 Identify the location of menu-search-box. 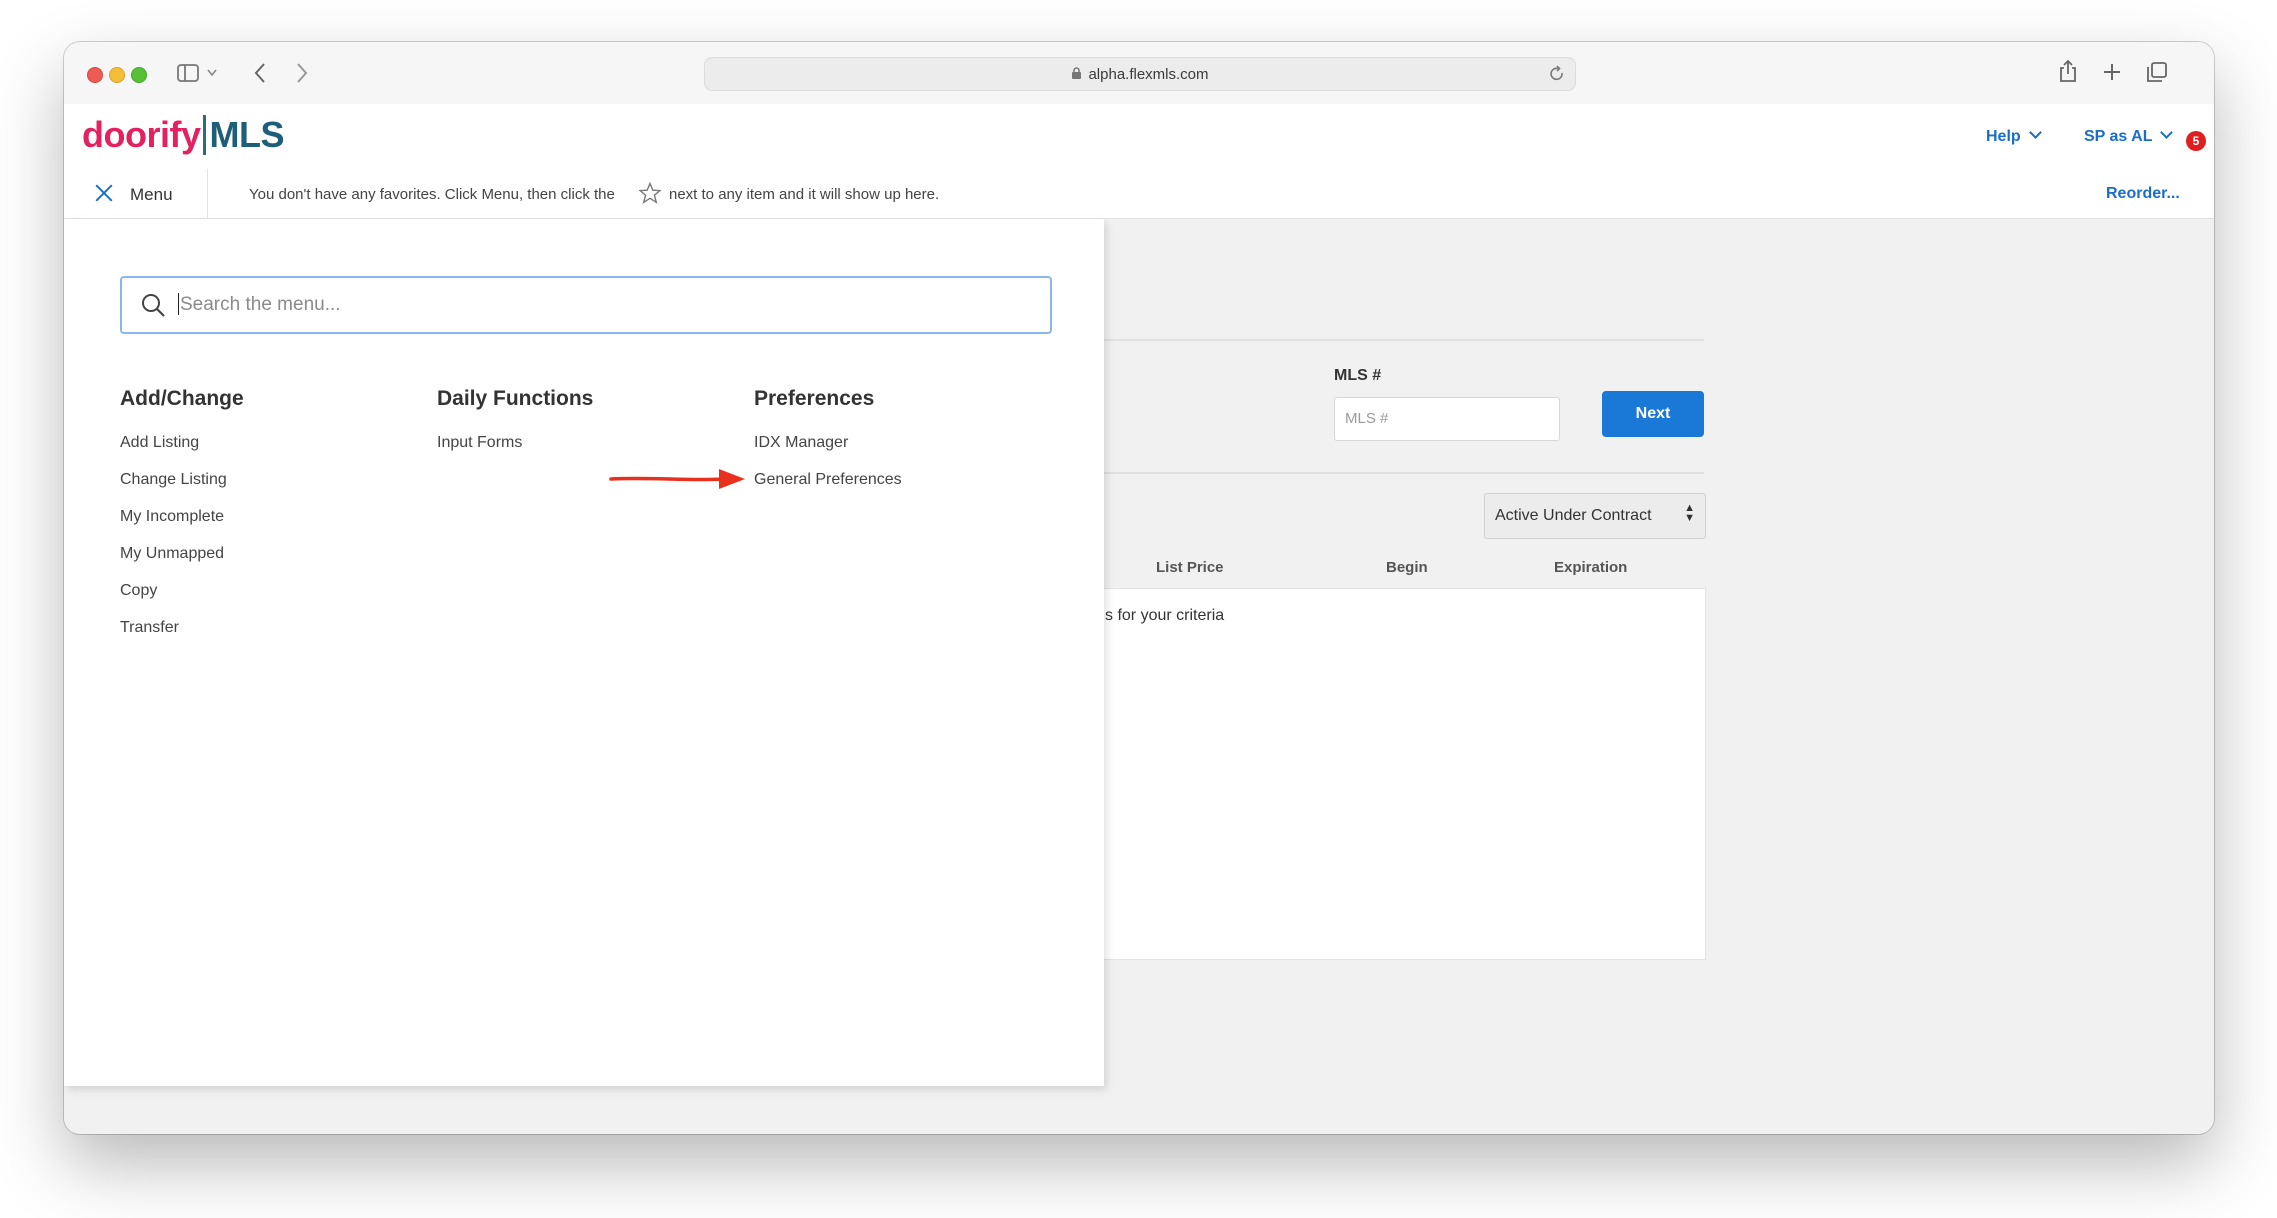
(586, 305).